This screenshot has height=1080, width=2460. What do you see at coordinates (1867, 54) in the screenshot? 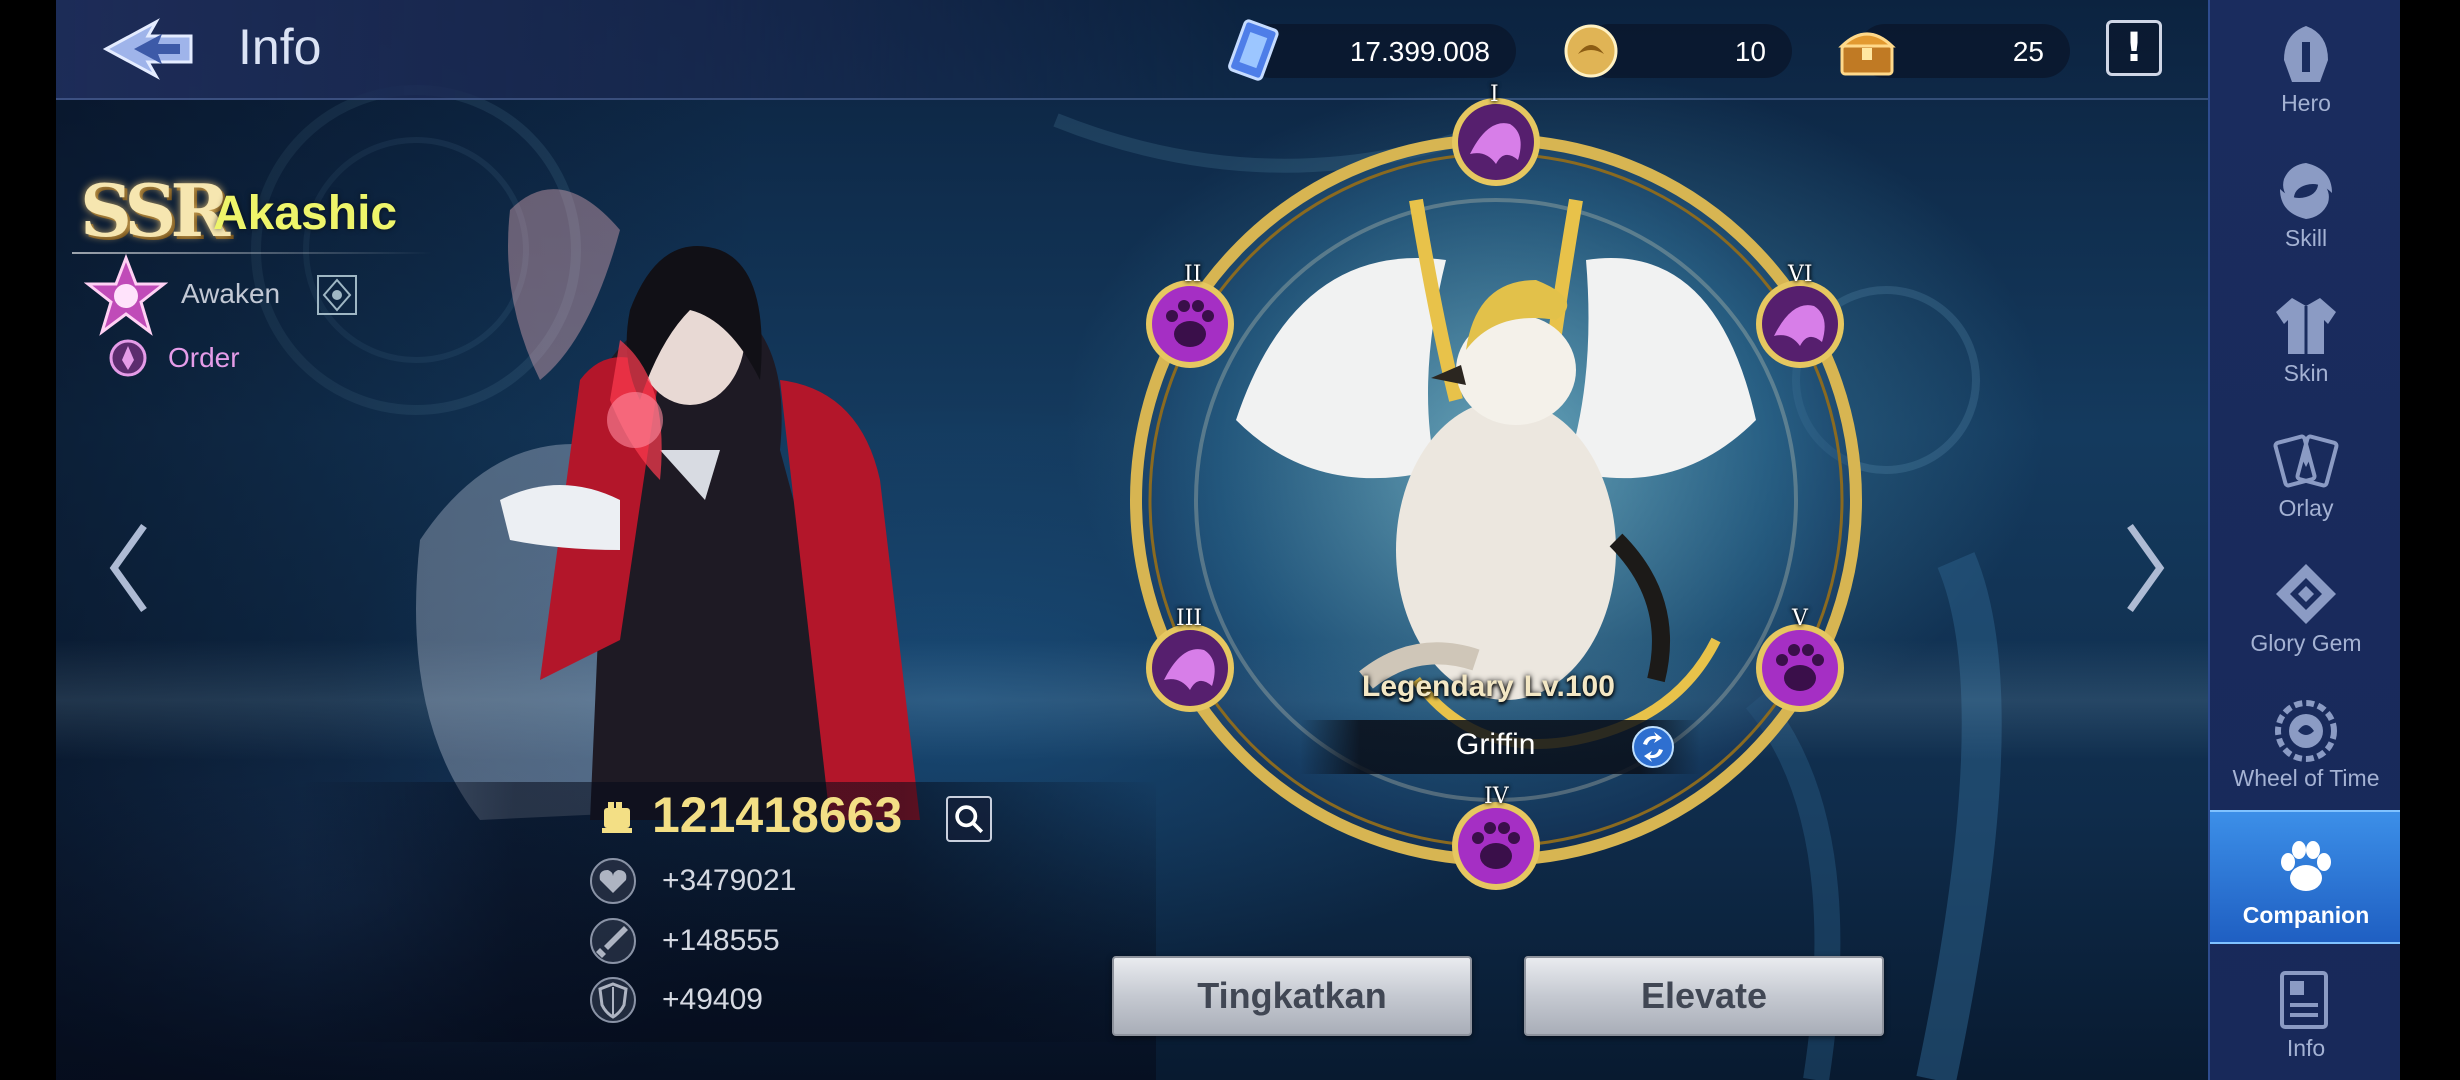
I see `treasure-chest-icon` at bounding box center [1867, 54].